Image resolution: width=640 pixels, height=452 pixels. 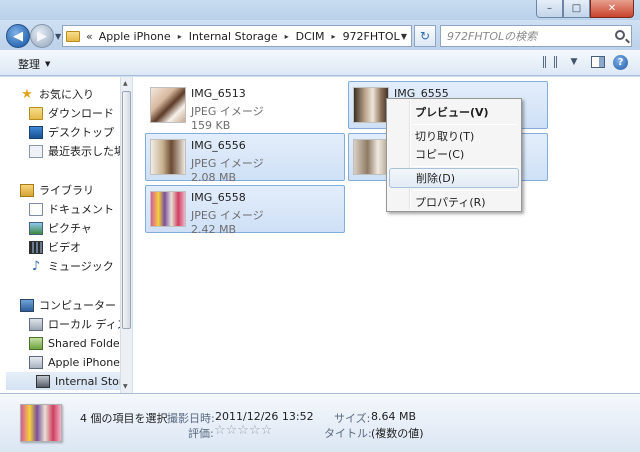 I want to click on nav-libraries: ライブラリ, so click(x=57, y=190).